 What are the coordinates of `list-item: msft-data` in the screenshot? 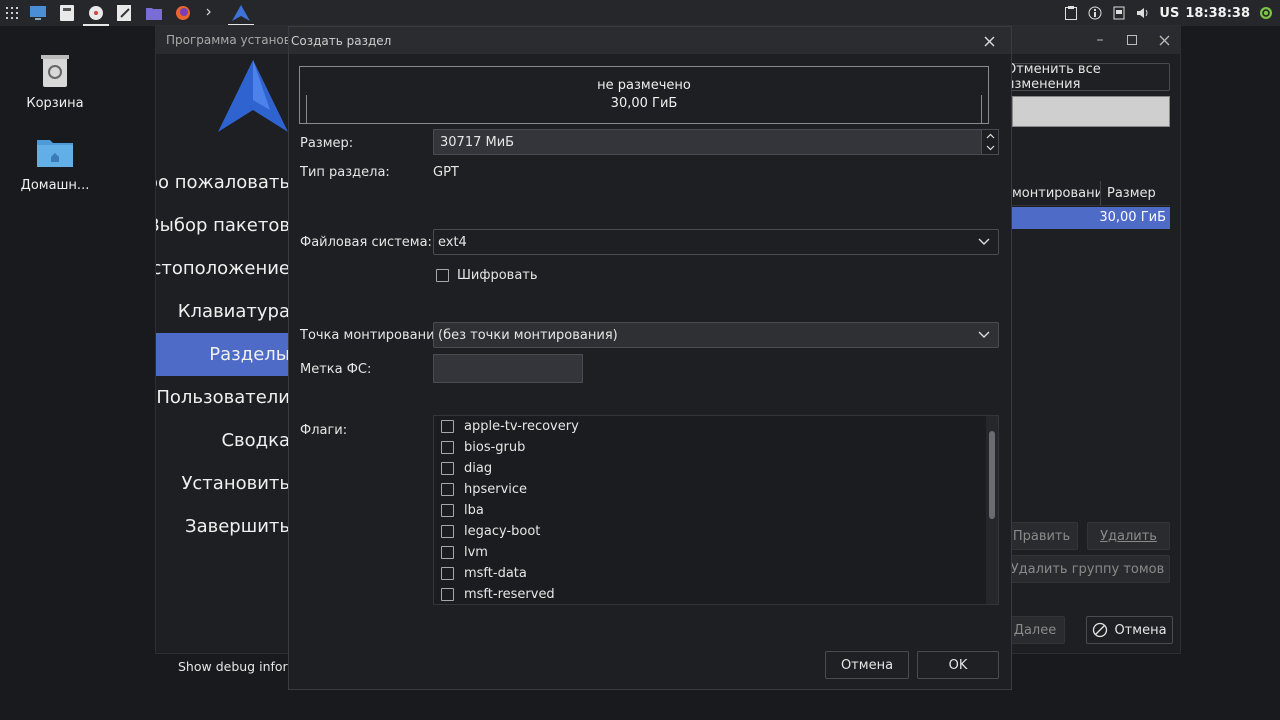 It's located at (484, 573).